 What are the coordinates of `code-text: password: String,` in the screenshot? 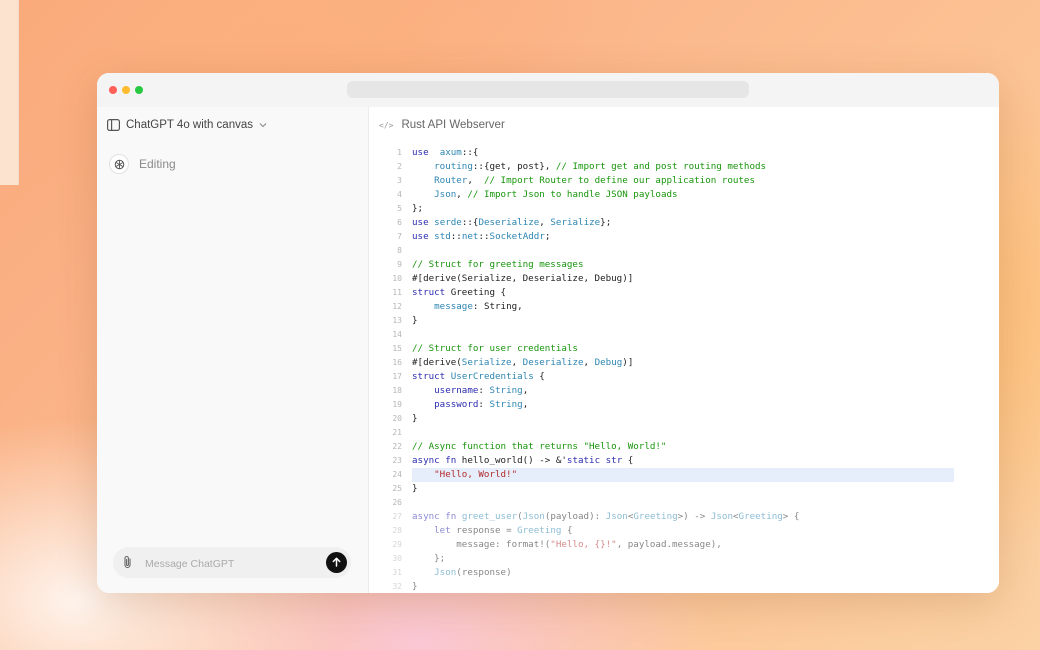 It's located at (470, 405).